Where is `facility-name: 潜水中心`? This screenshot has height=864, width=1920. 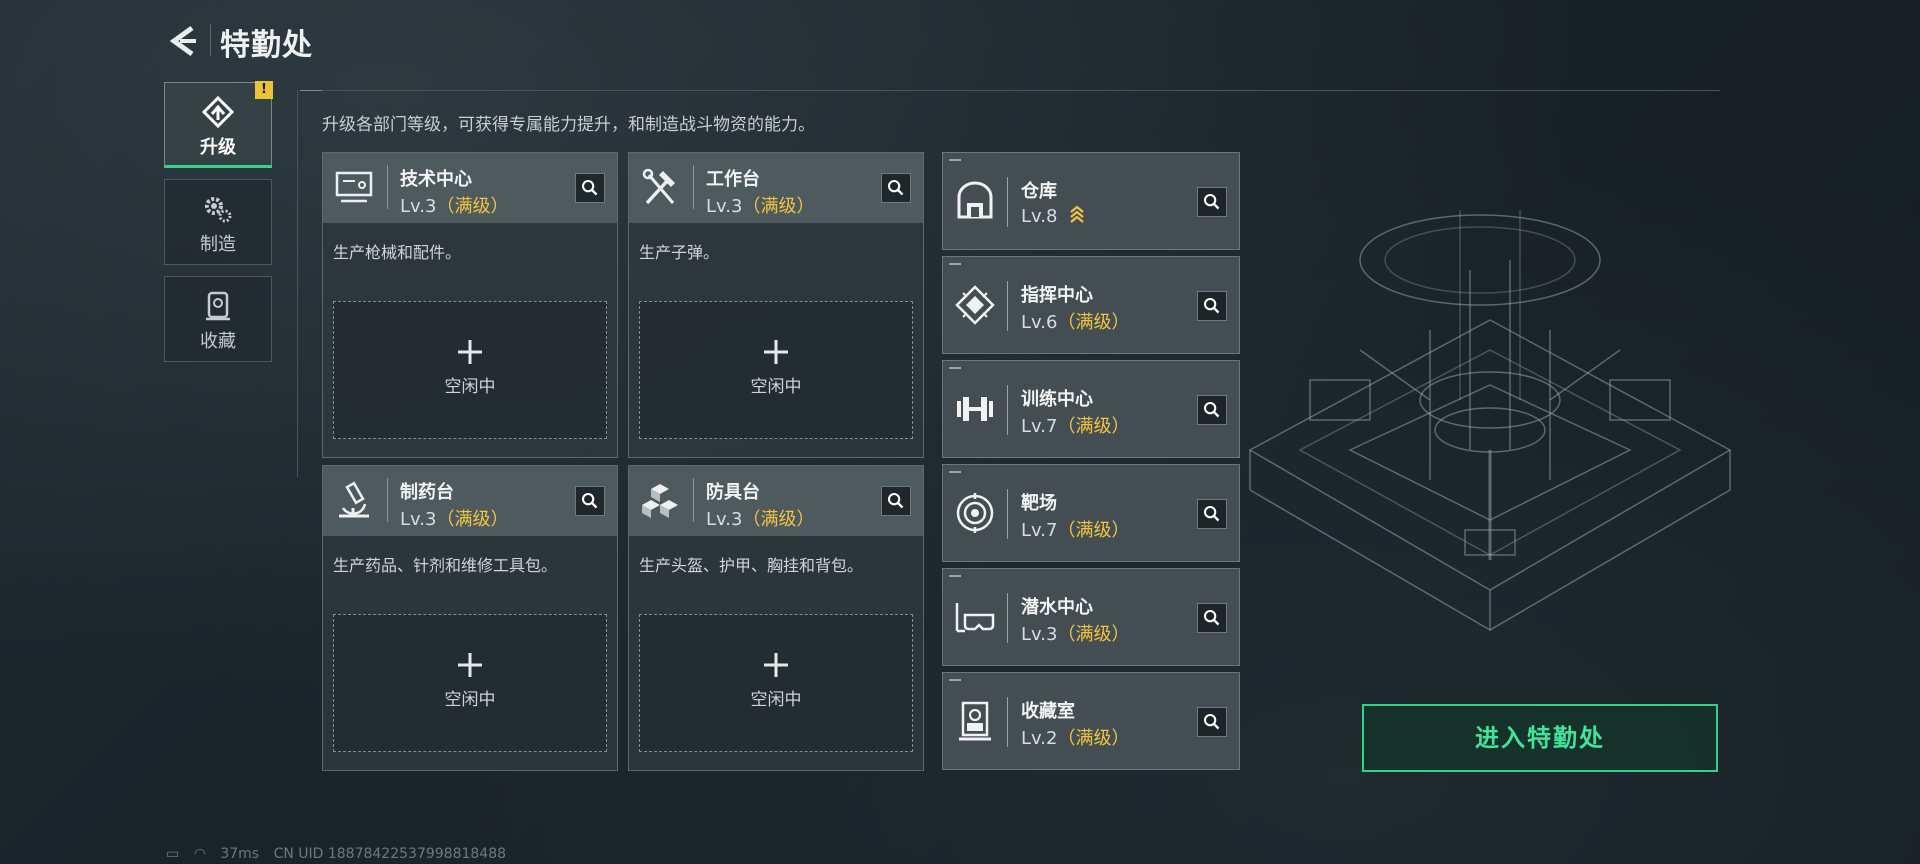 facility-name: 潜水中心 is located at coordinates (1057, 607).